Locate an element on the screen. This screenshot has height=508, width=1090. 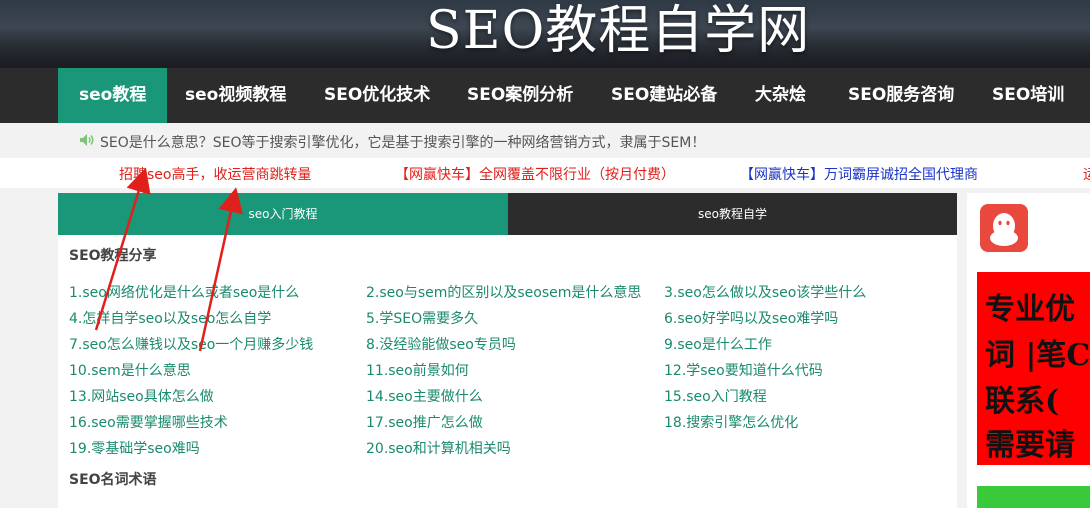
tutorial-link: 18.搜索引擎怎么优化 is located at coordinates (731, 422).